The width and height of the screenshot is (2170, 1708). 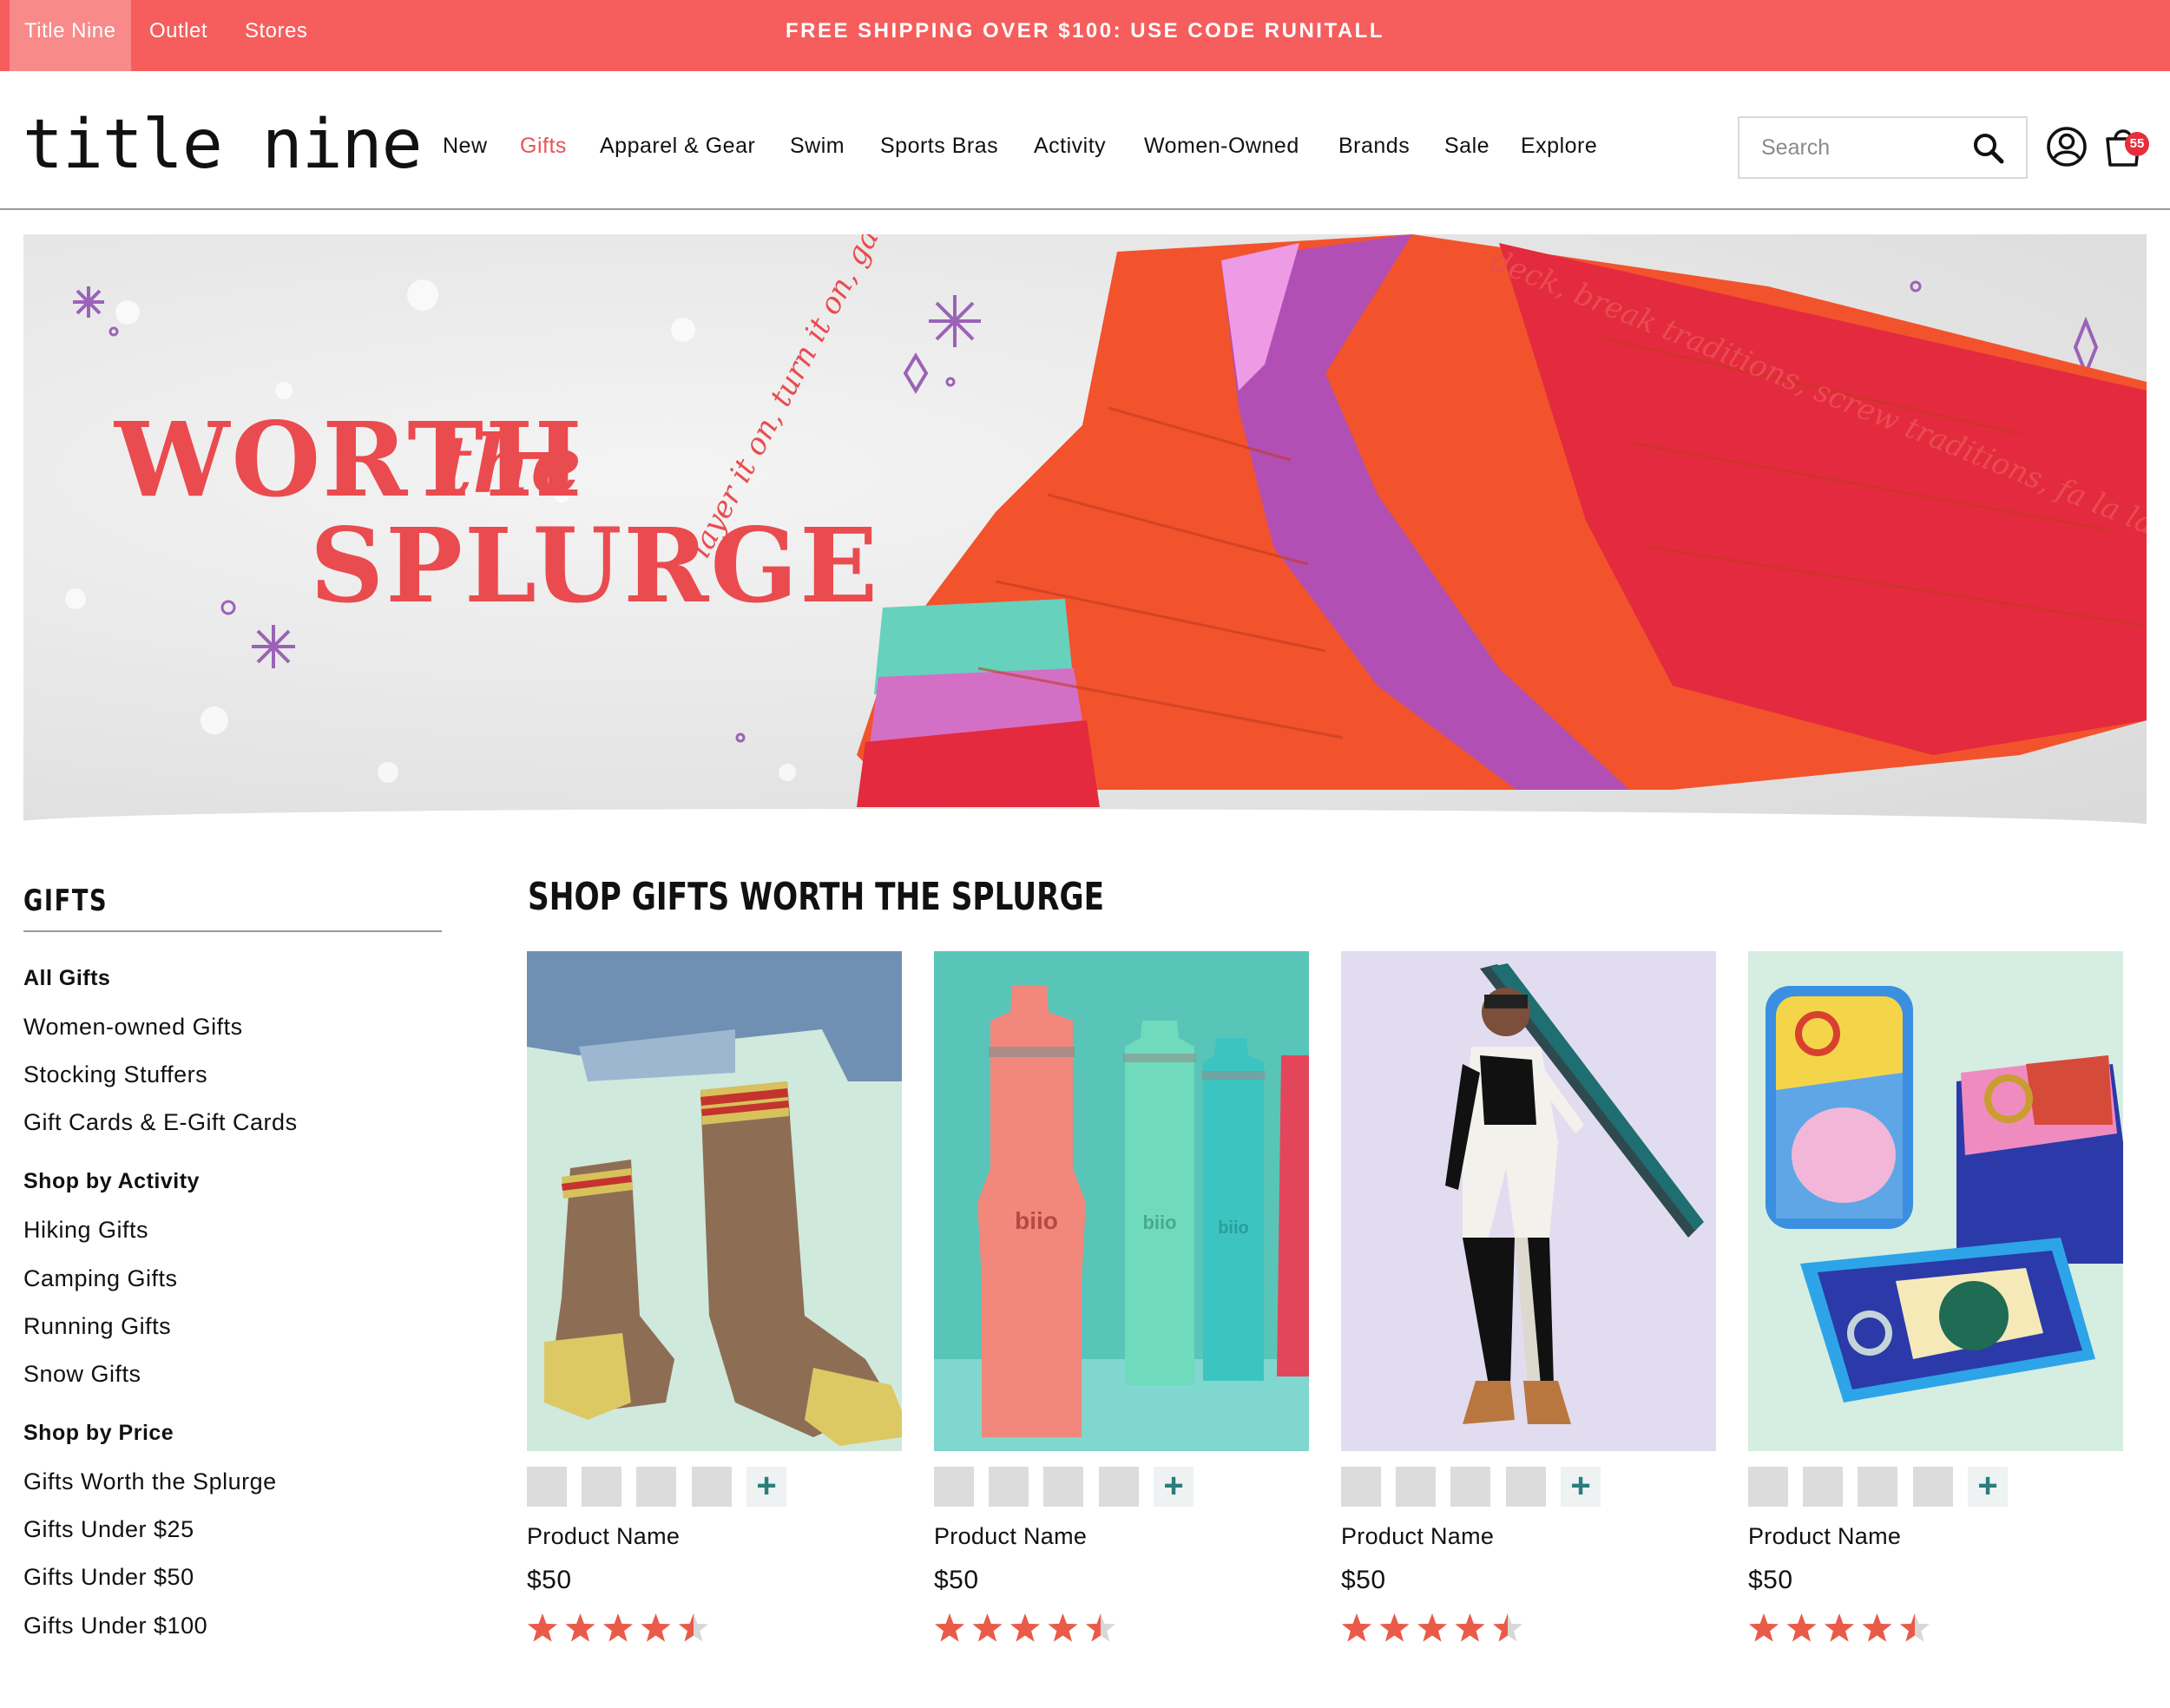 I want to click on sidebar-title: GIFTS, so click(x=65, y=901).